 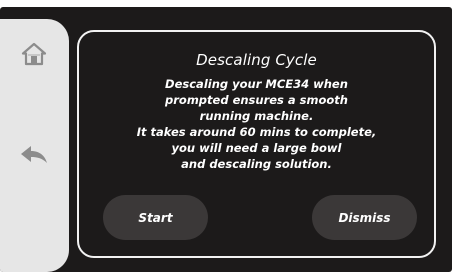 What do you see at coordinates (256, 60) in the screenshot?
I see `dialog-title: Descaling Cycle` at bounding box center [256, 60].